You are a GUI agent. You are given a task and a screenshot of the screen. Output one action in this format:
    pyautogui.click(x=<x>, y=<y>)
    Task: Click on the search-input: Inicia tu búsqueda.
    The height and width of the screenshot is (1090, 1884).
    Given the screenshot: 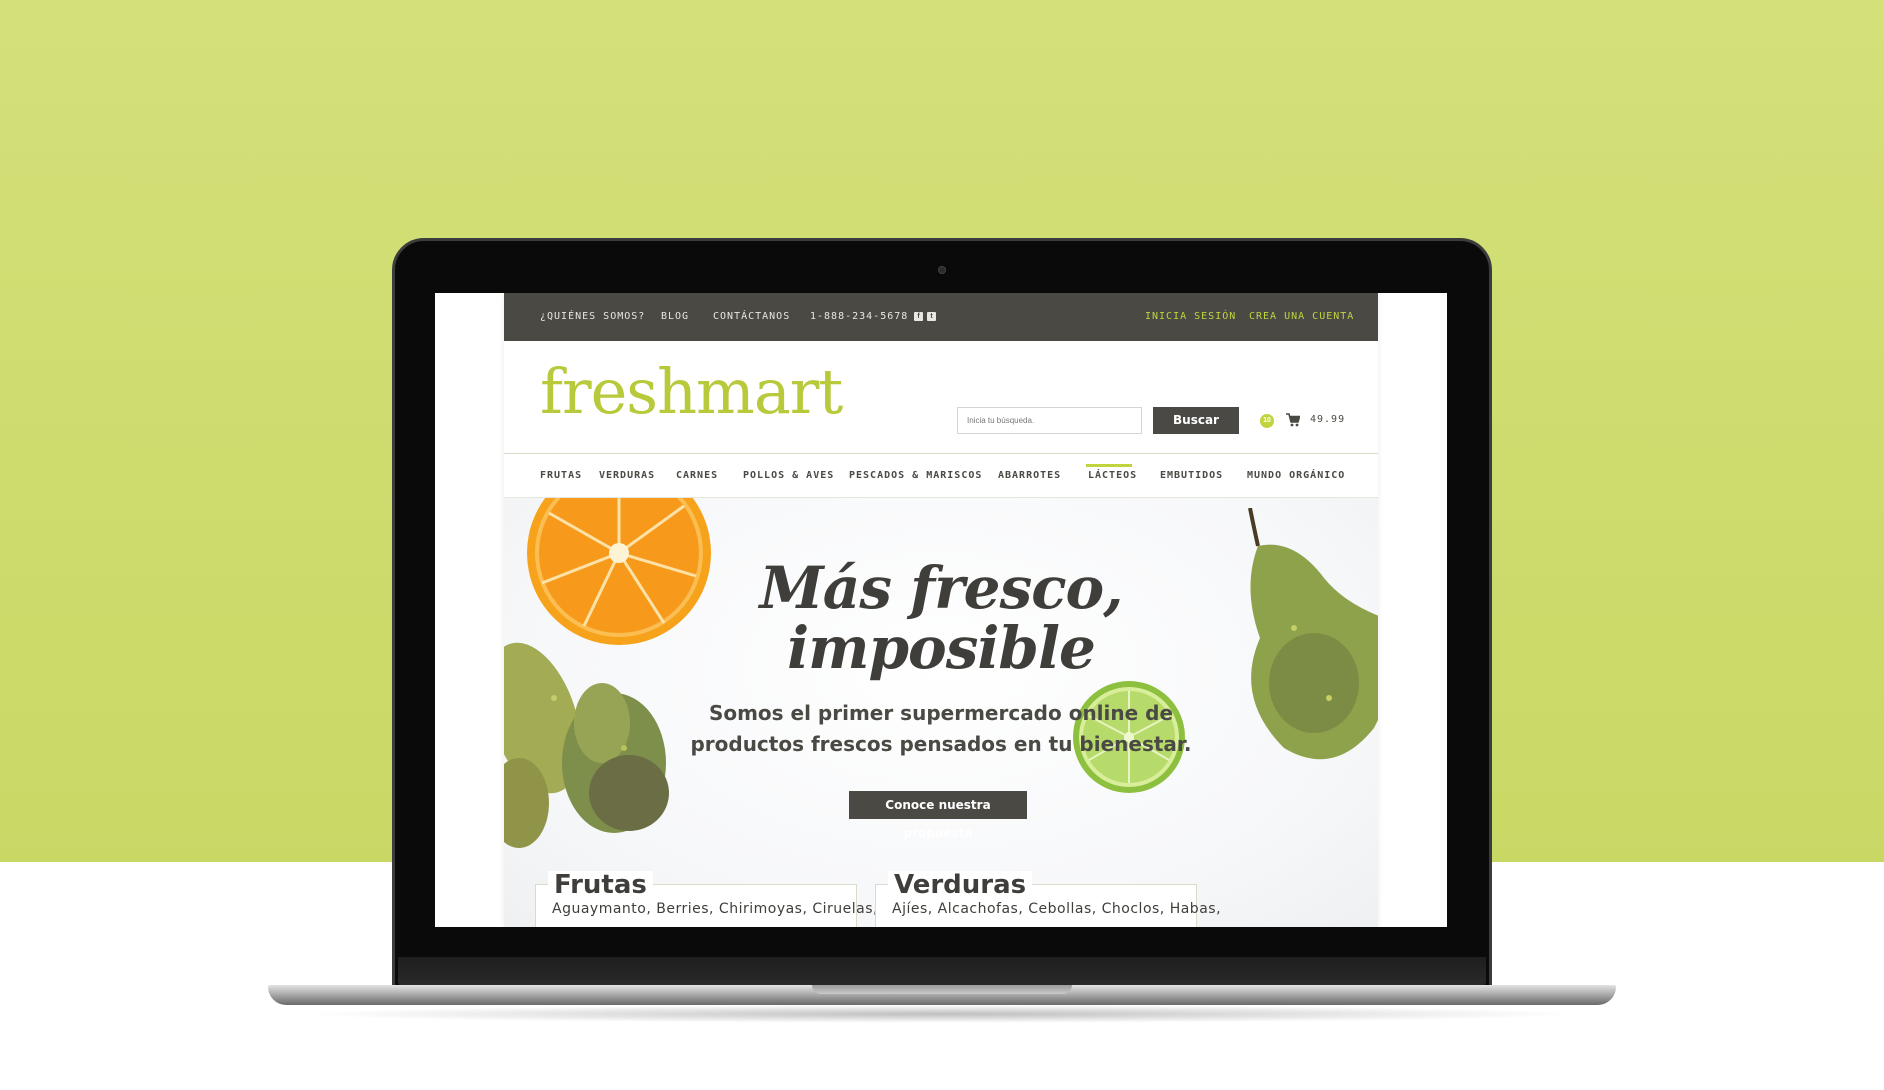 What is the action you would take?
    pyautogui.click(x=1049, y=420)
    